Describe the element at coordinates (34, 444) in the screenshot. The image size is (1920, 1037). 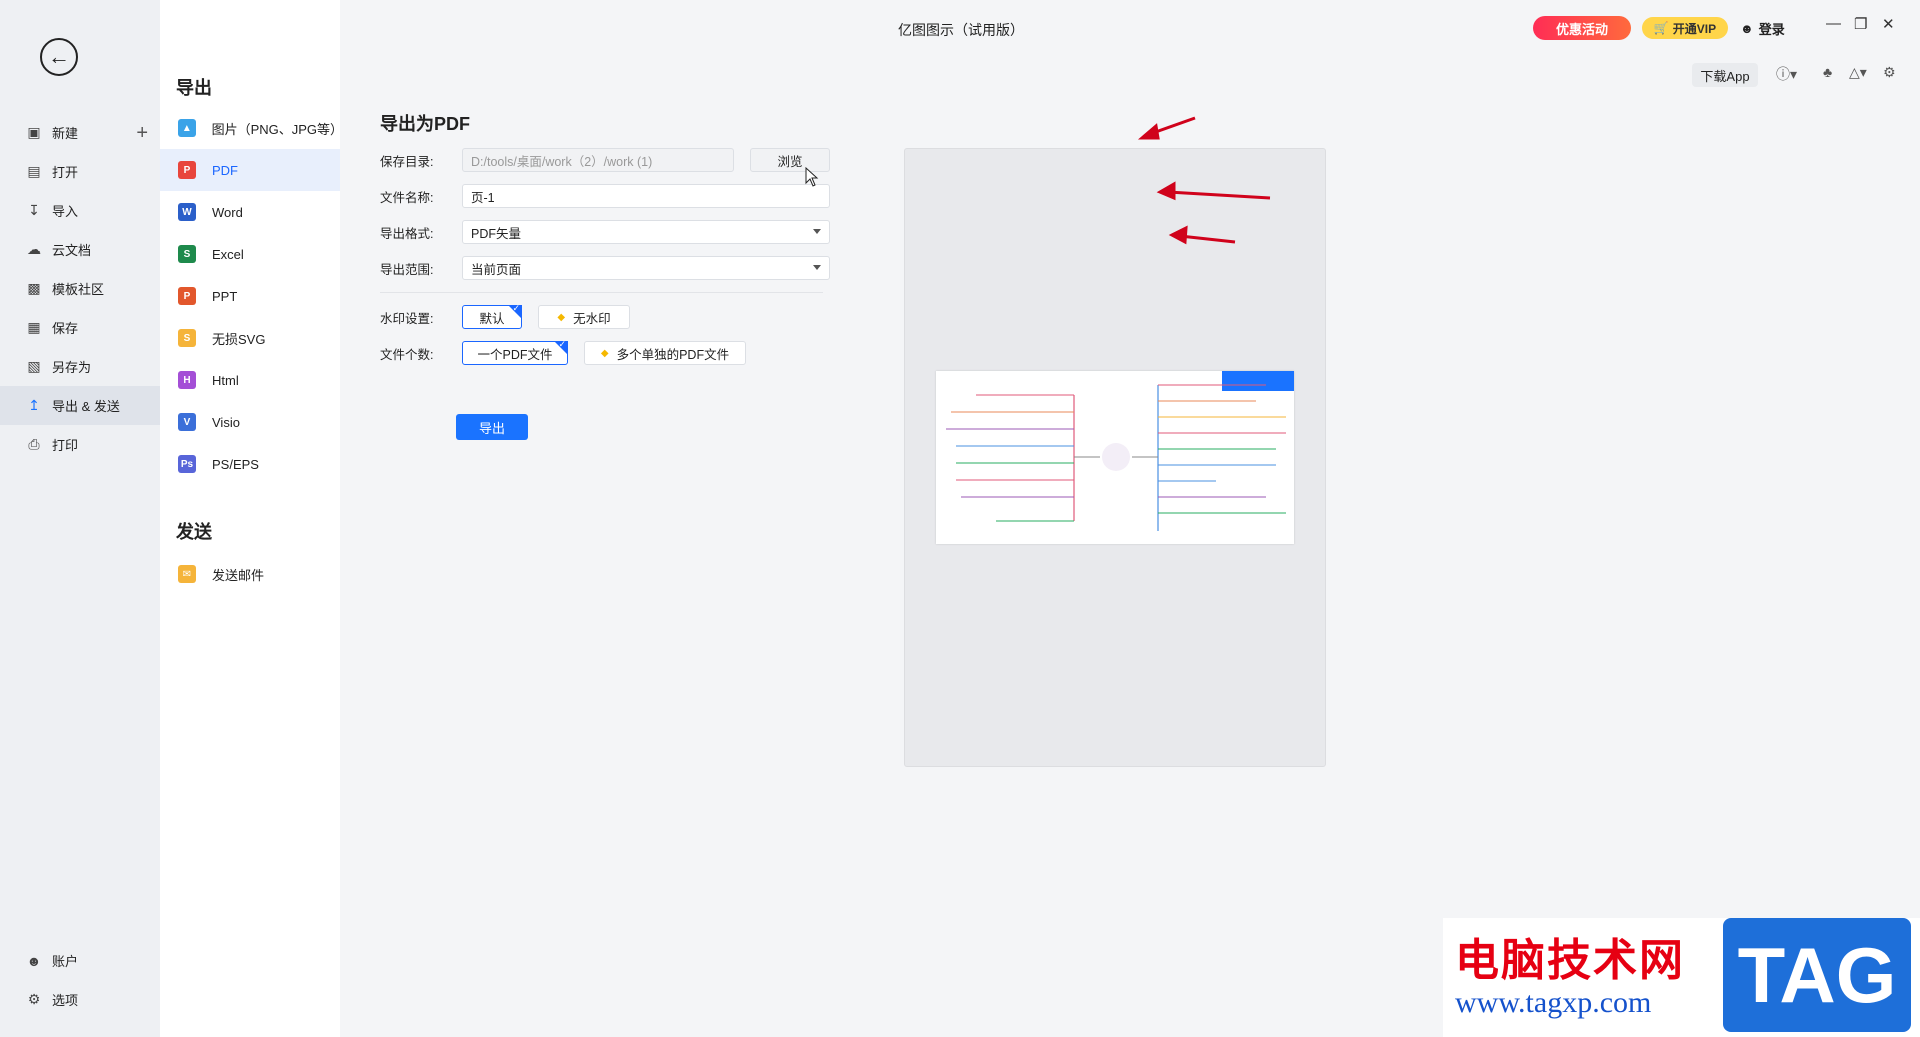
I see `print-icon: ⎙` at that location.